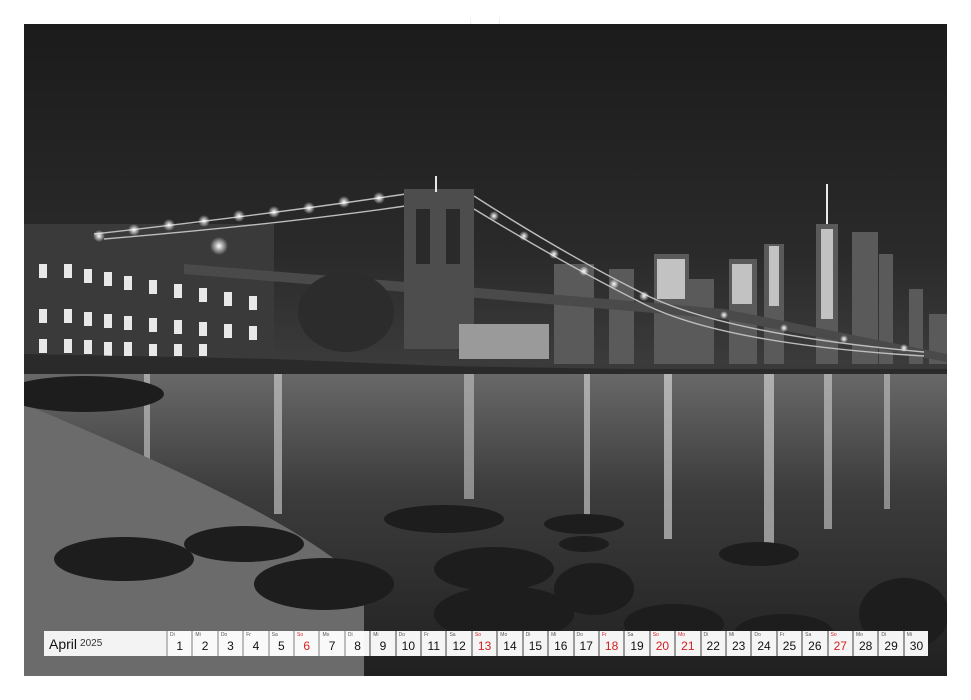 Image resolution: width=971 pixels, height=700 pixels. I want to click on day-cell: Fr 11, so click(434, 643).